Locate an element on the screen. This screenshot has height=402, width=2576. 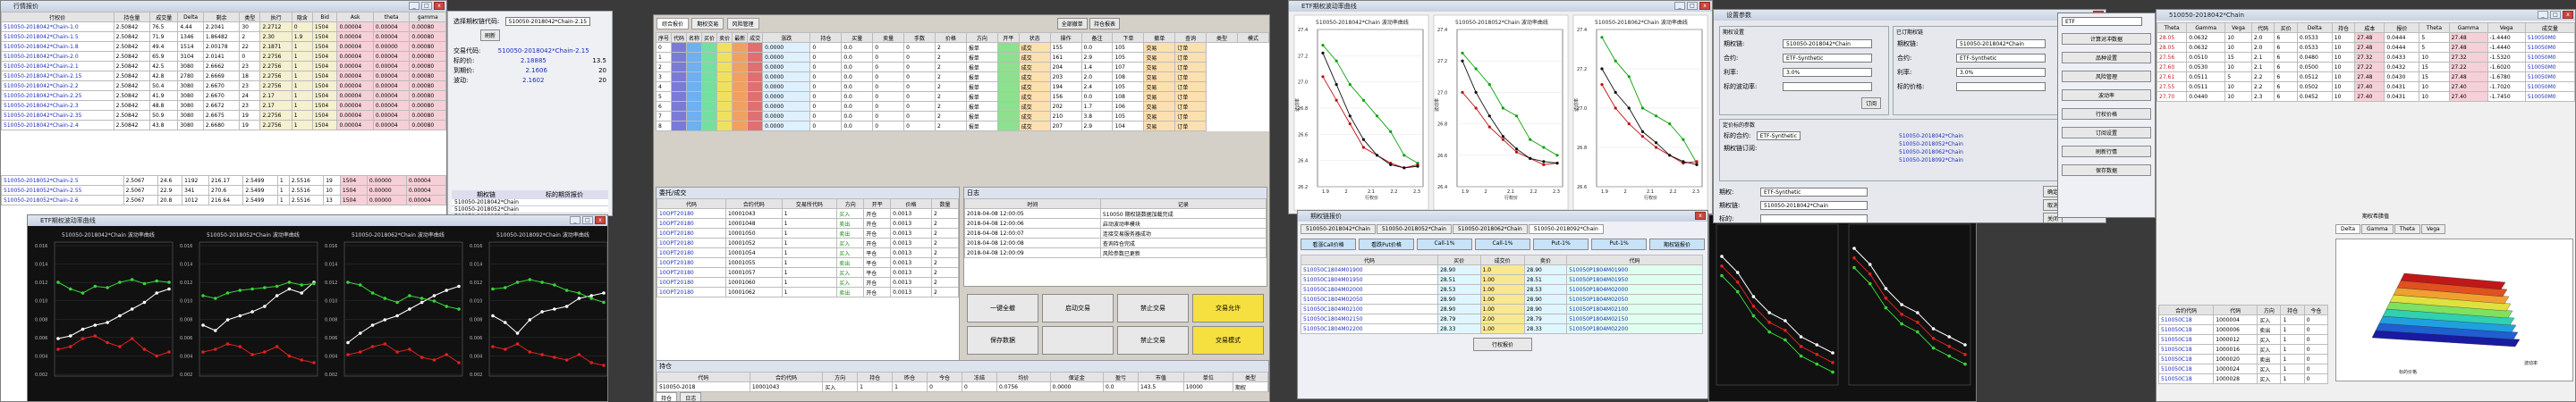
trade-column-header: 下单 is located at coordinates (1128, 37).